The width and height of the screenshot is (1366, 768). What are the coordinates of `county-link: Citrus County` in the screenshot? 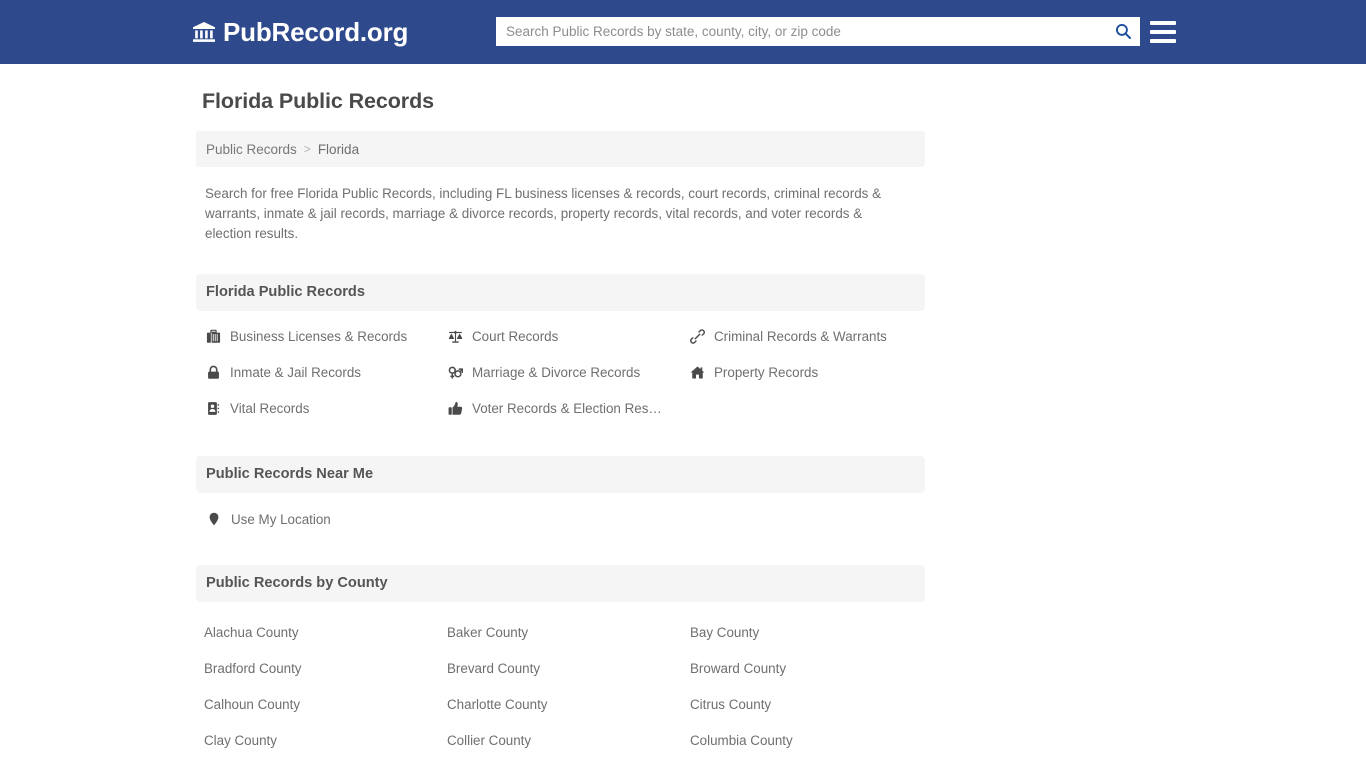 It's located at (803, 705).